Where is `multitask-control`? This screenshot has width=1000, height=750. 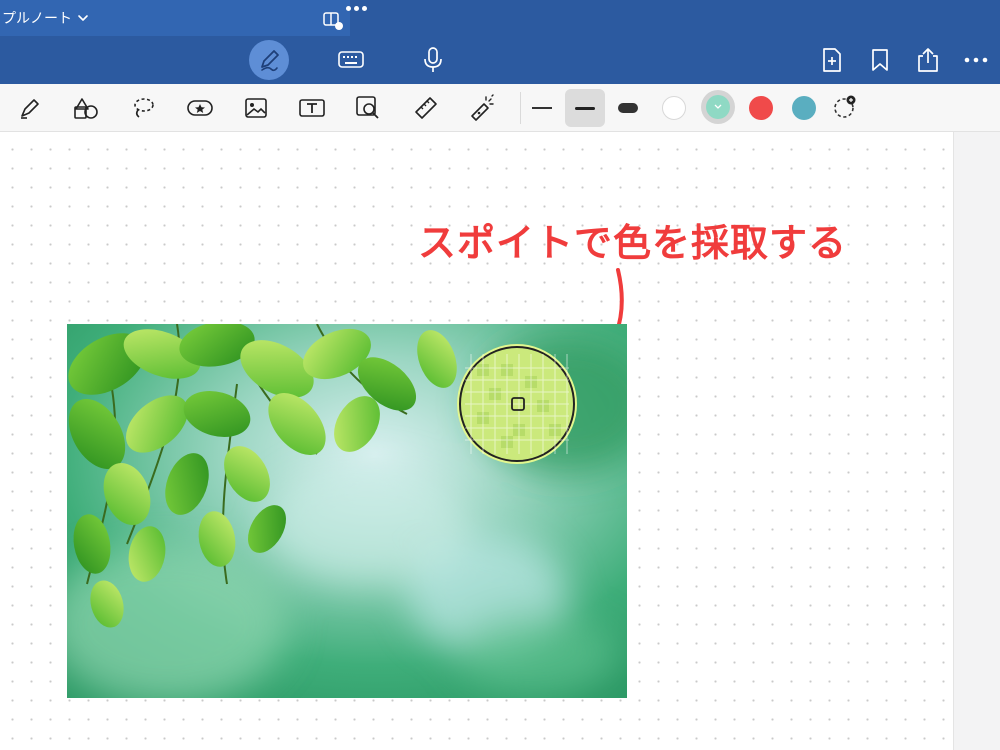
multitask-control is located at coordinates (344, 18).